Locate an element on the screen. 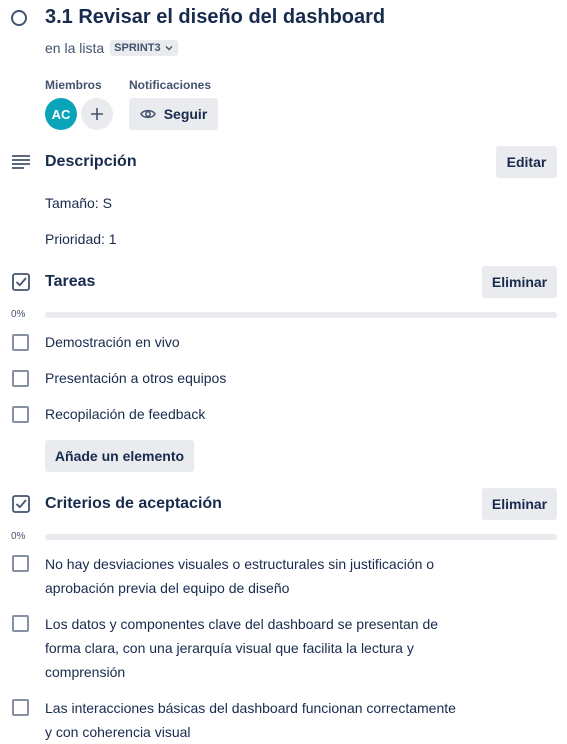 This screenshot has width=567, height=744. checklist-title-criterios: Criterios de aceptación is located at coordinates (133, 504).